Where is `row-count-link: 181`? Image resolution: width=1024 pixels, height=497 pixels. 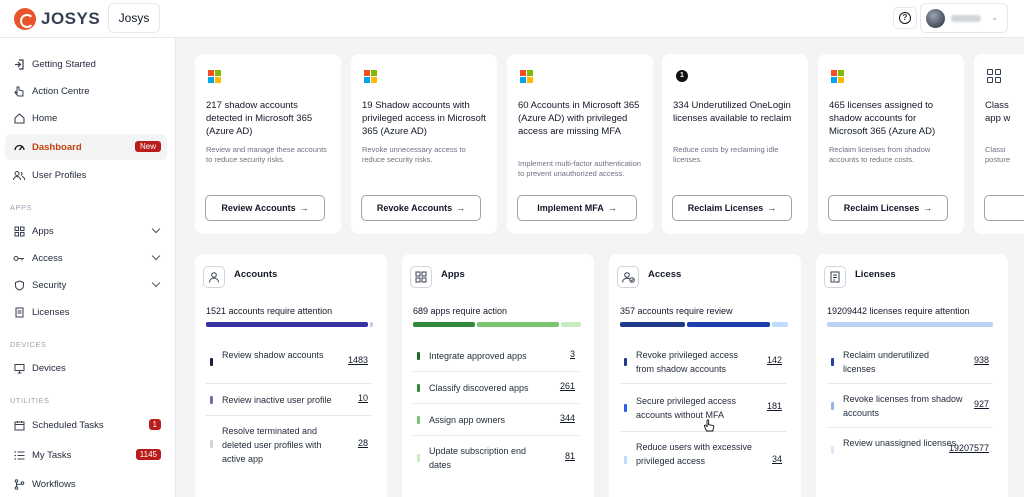 row-count-link: 181 is located at coordinates (774, 406).